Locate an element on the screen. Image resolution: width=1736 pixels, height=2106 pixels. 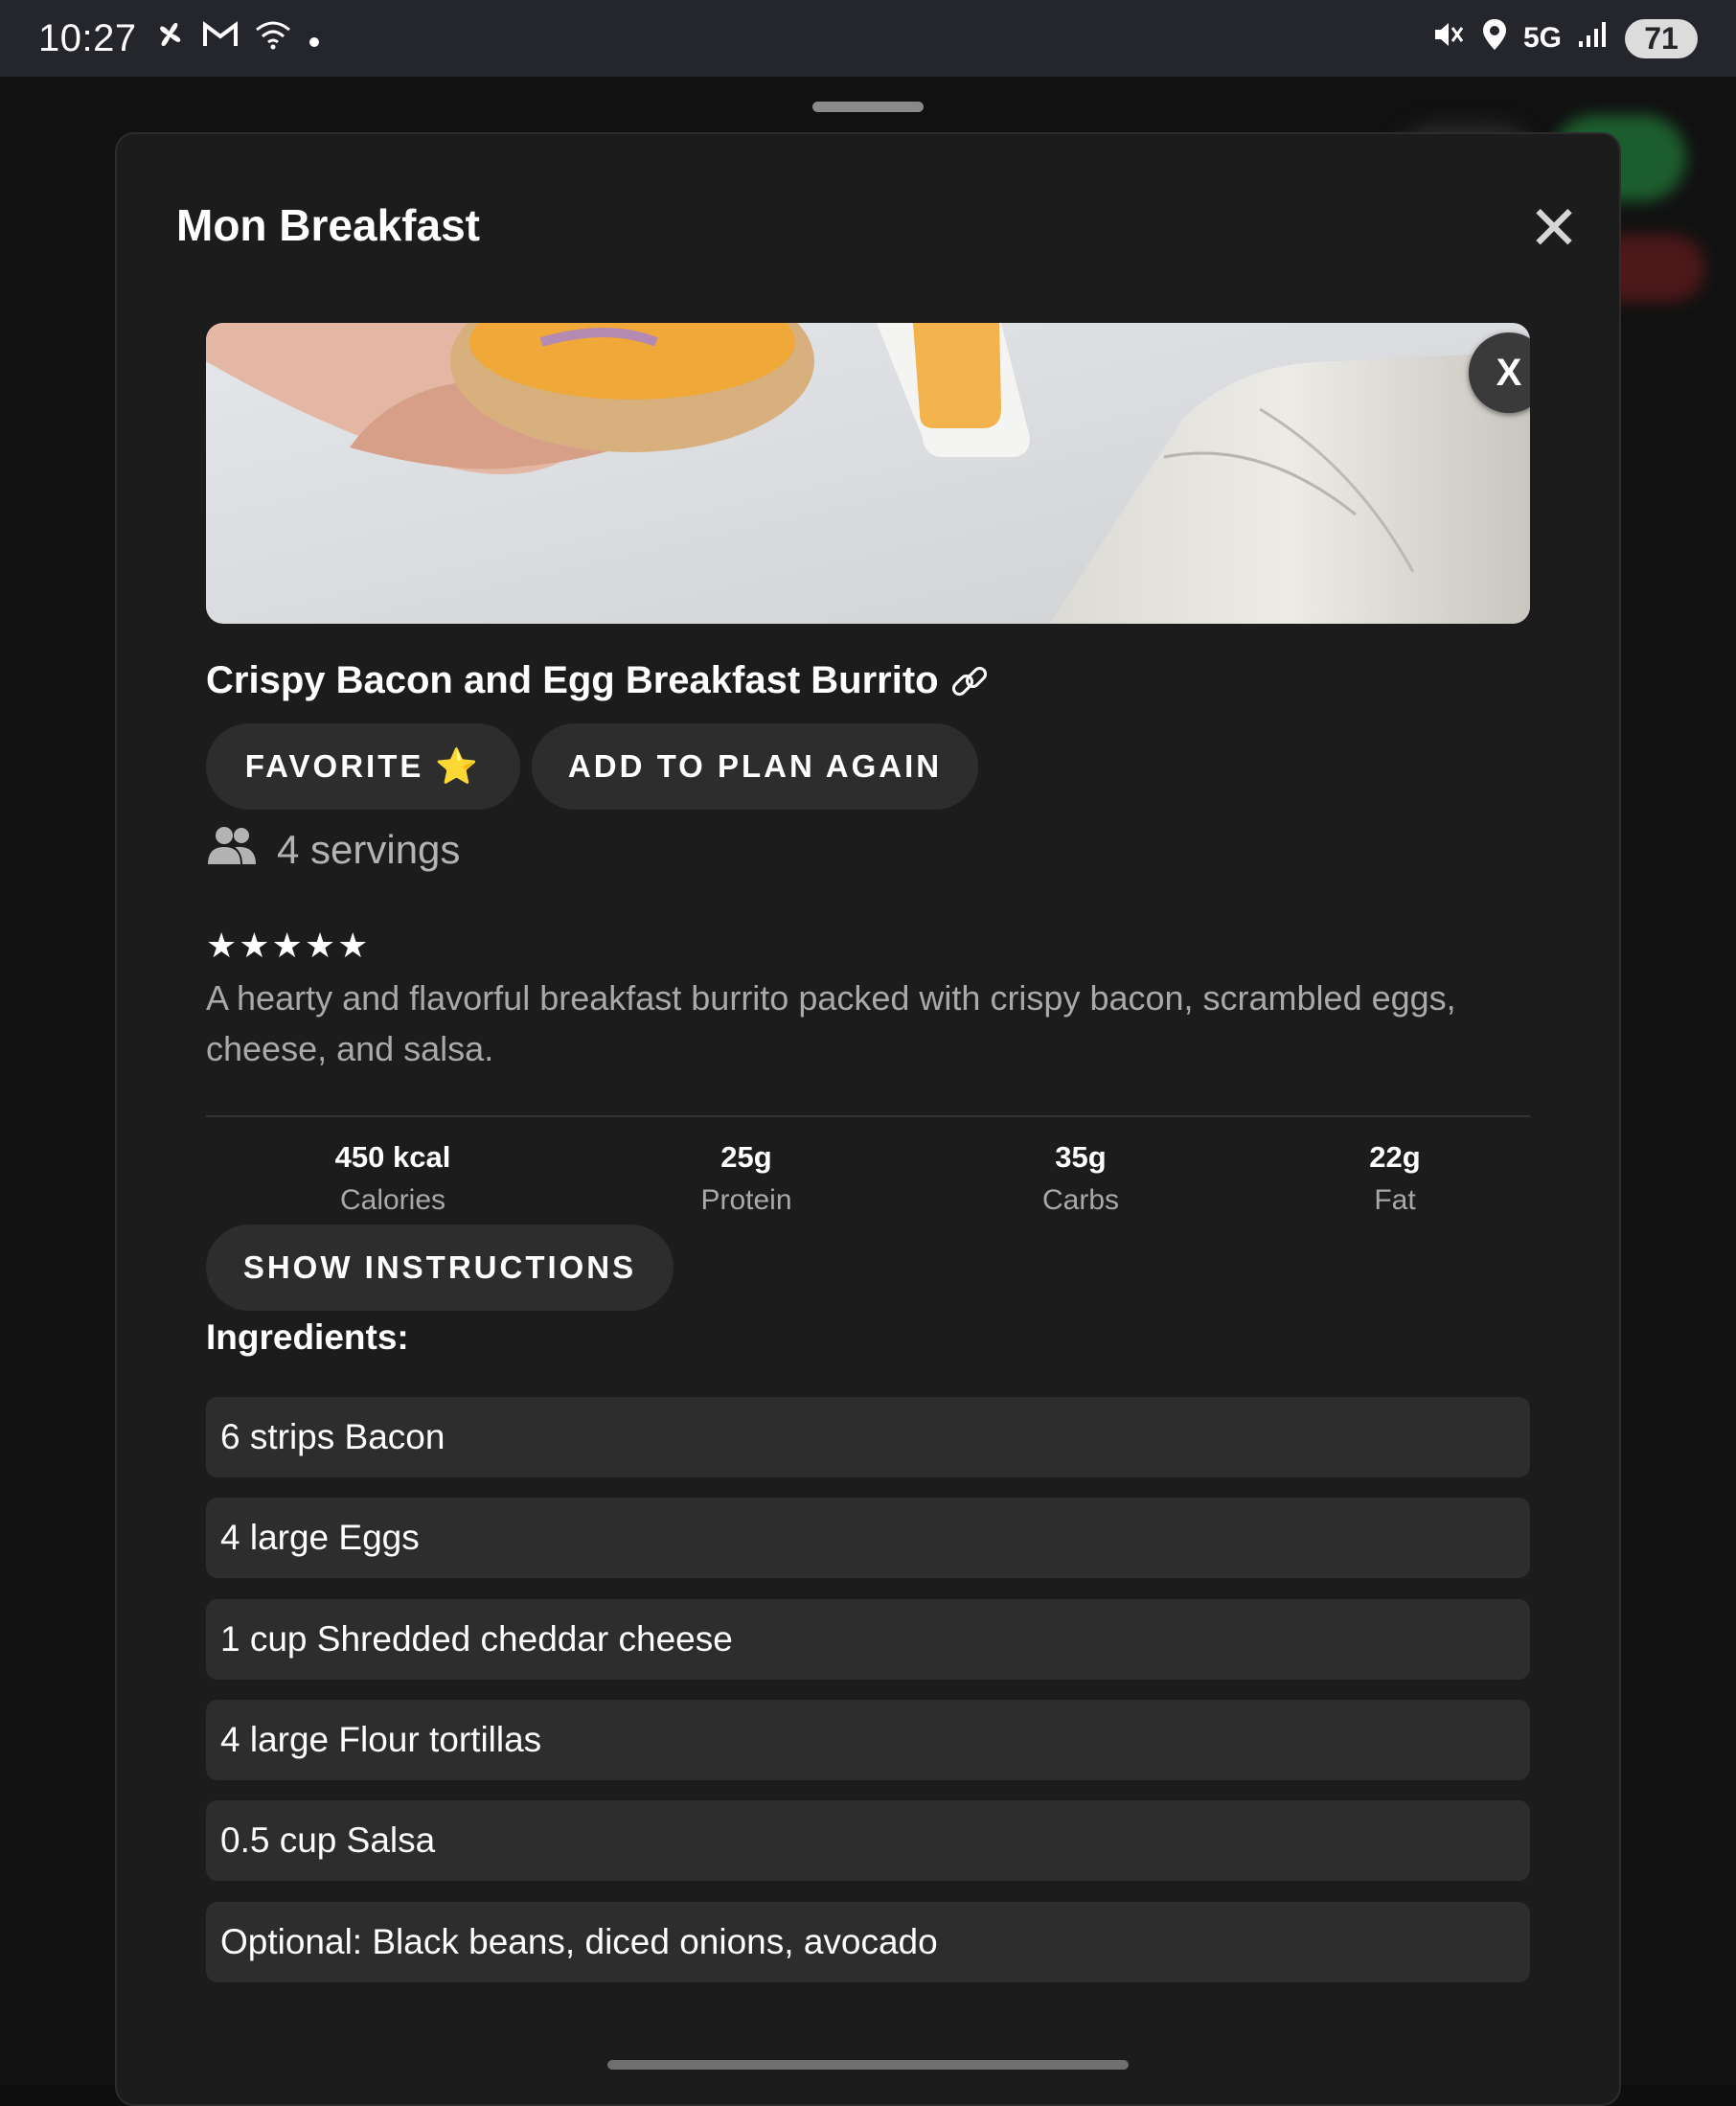
battery-indicator: 71 is located at coordinates (1661, 38).